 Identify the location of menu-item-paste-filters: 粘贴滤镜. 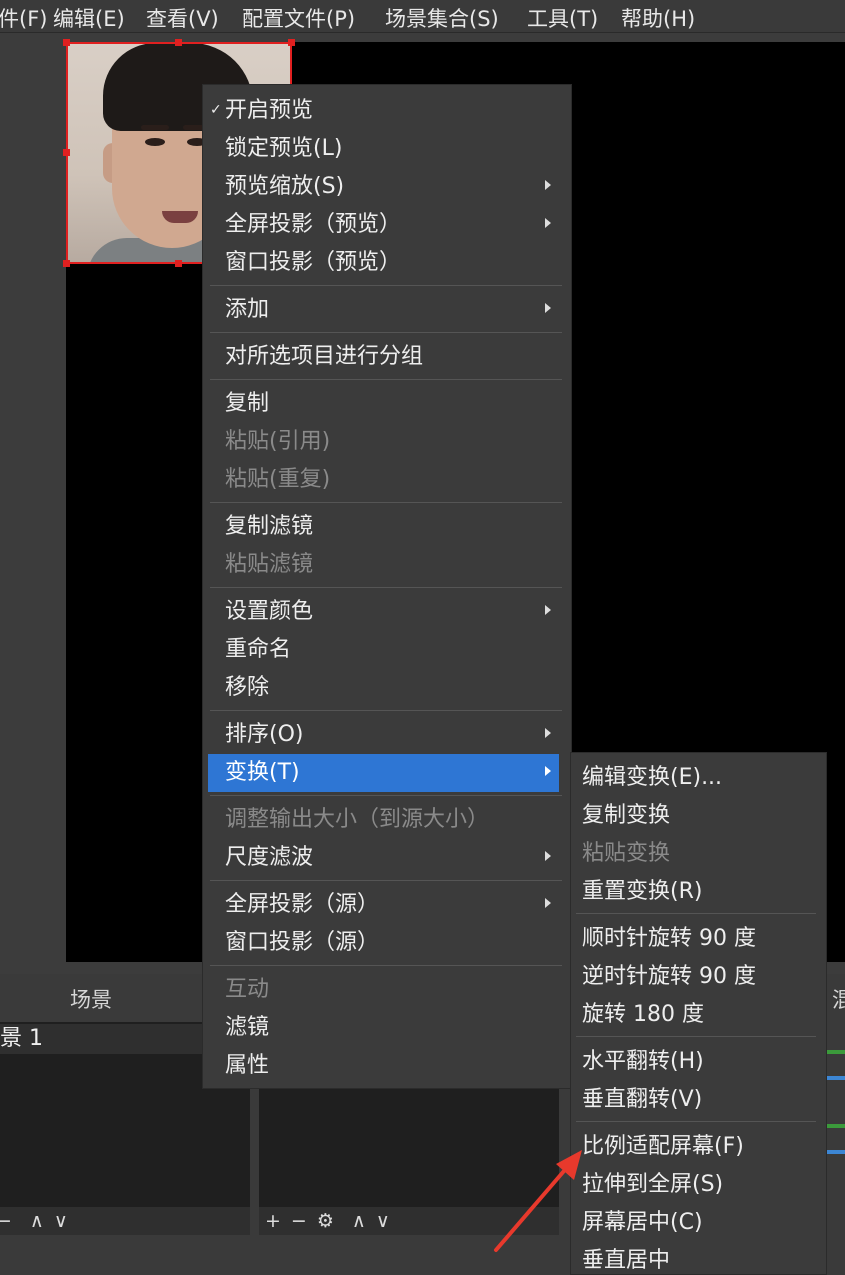
(269, 564).